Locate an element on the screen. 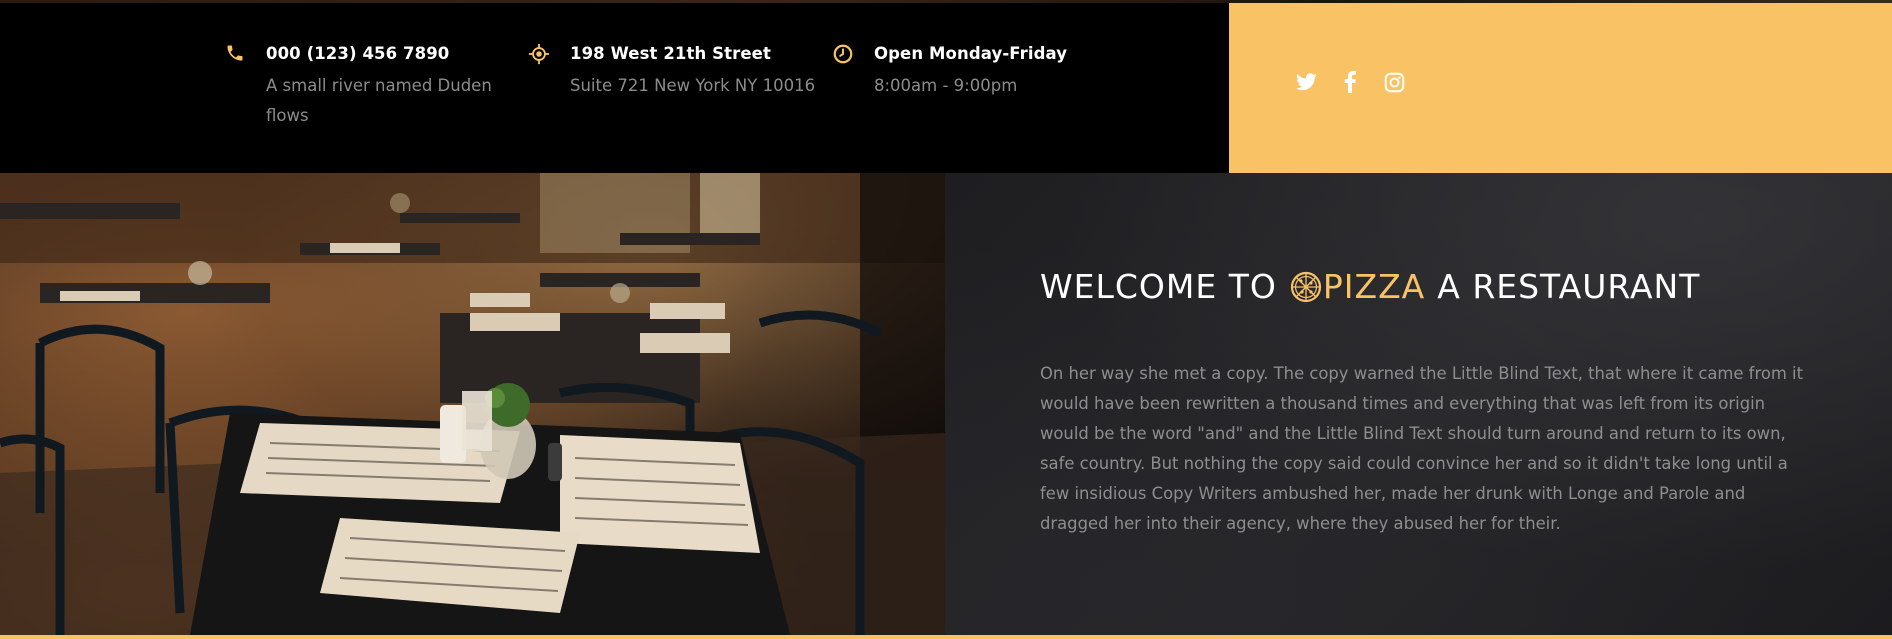 The height and width of the screenshot is (639, 1892). welcome-heading: WELCOME TO PIZZA A RESTAURANT is located at coordinates (1370, 286).